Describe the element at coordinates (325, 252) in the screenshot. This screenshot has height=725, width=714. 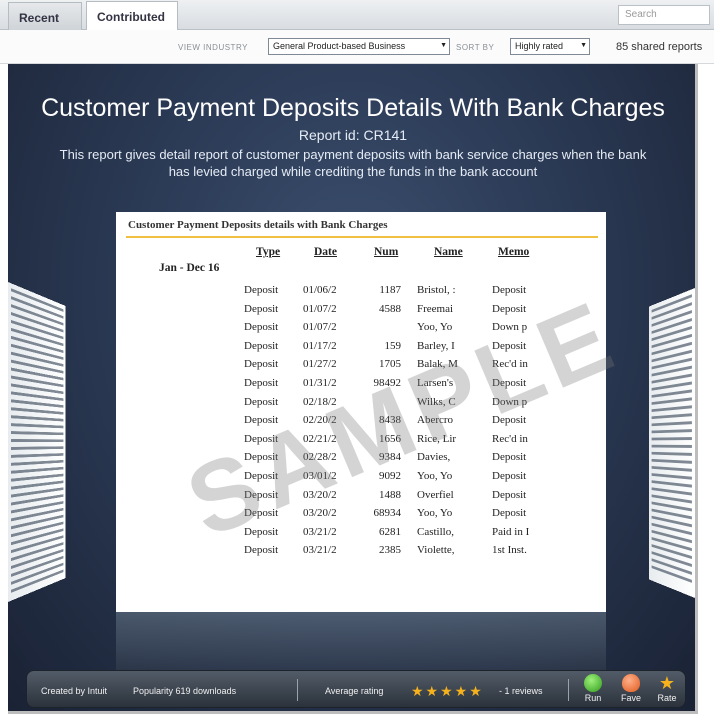
I see `column-header-date: Date` at that location.